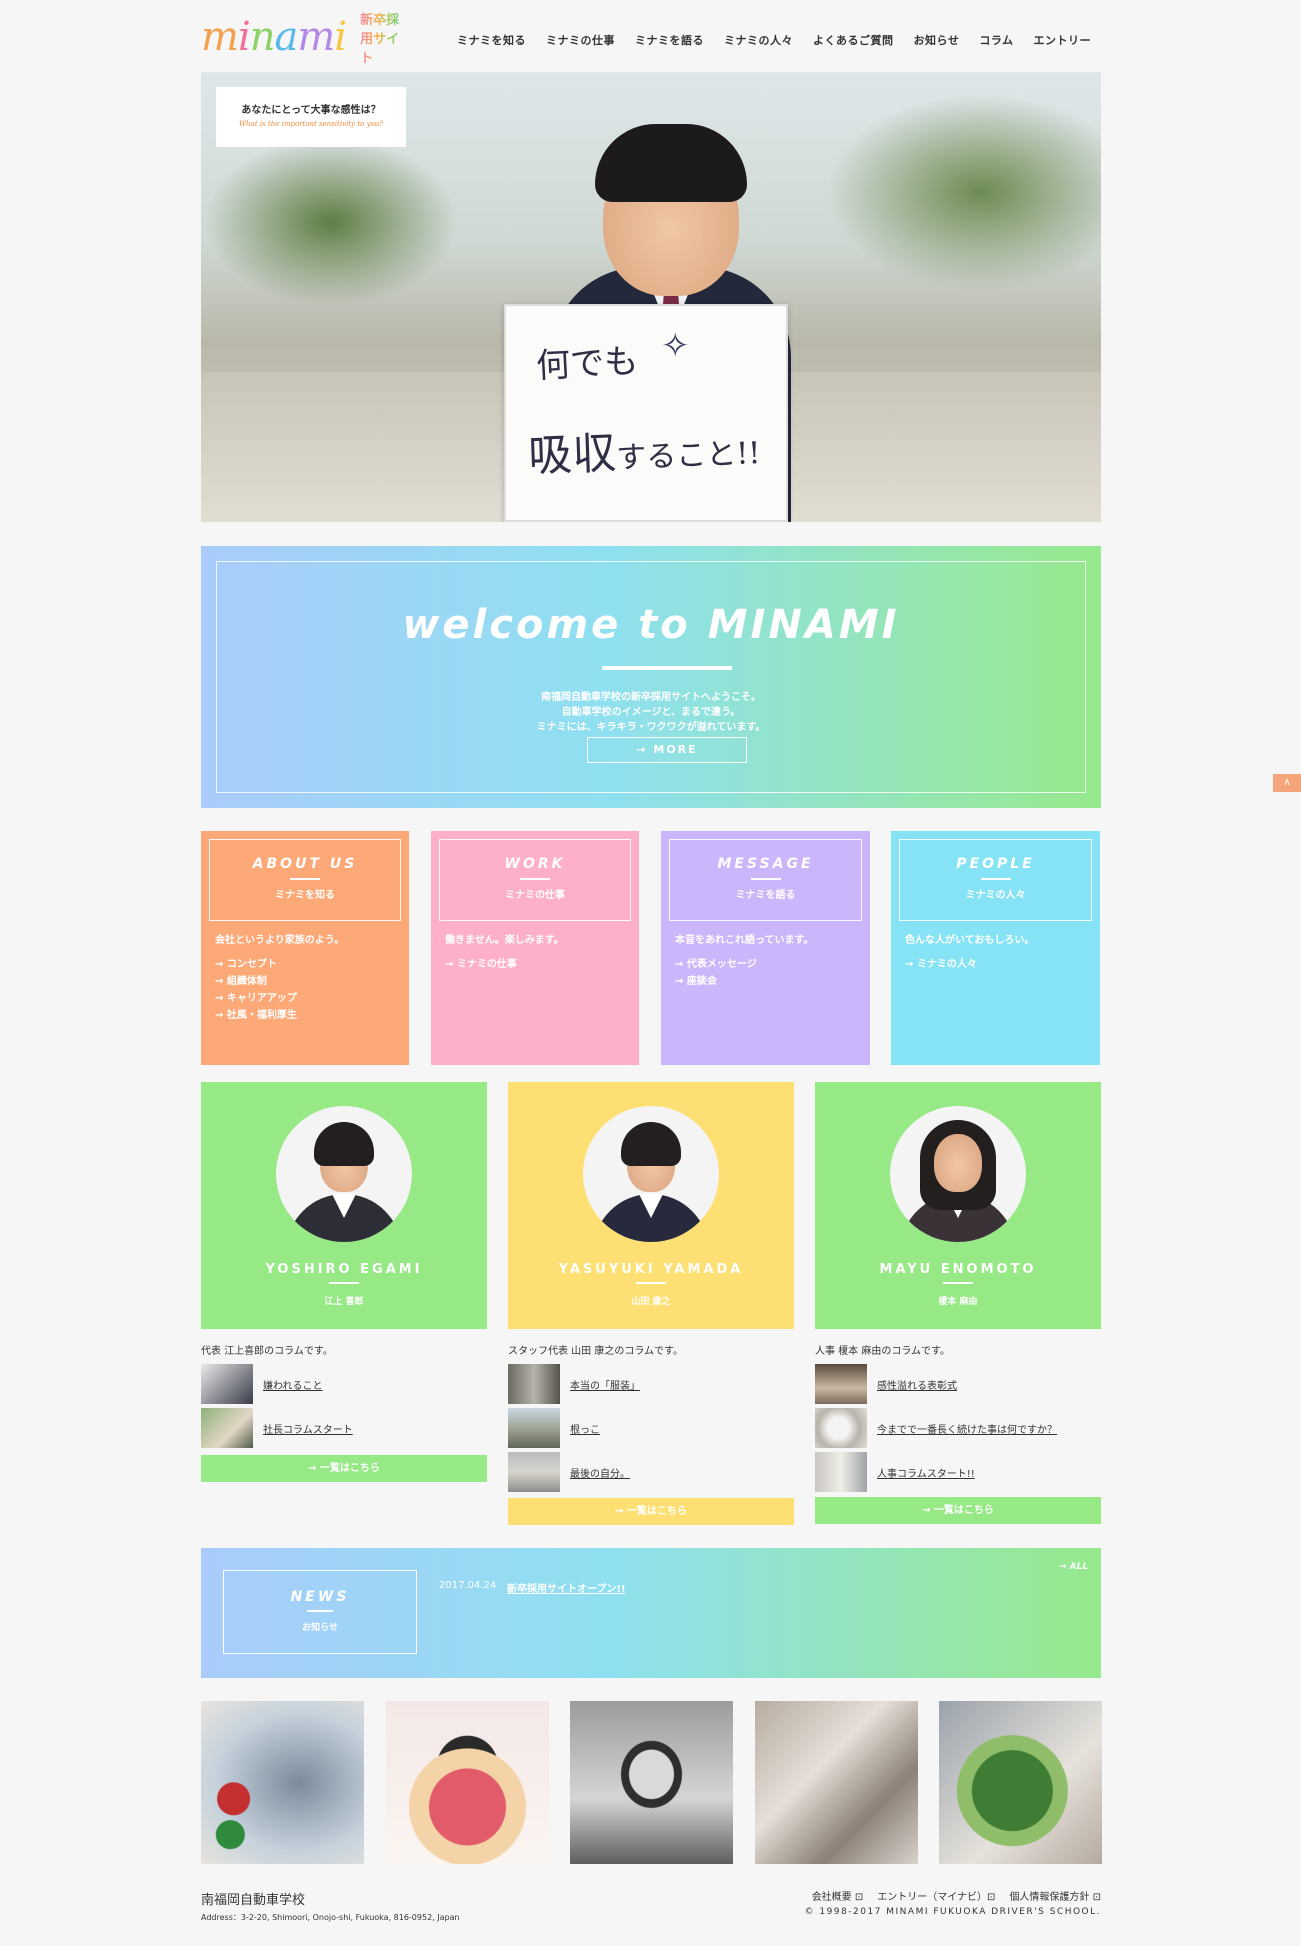  Describe the element at coordinates (765, 864) in the screenshot. I see `category-title: MESSAGE` at that location.